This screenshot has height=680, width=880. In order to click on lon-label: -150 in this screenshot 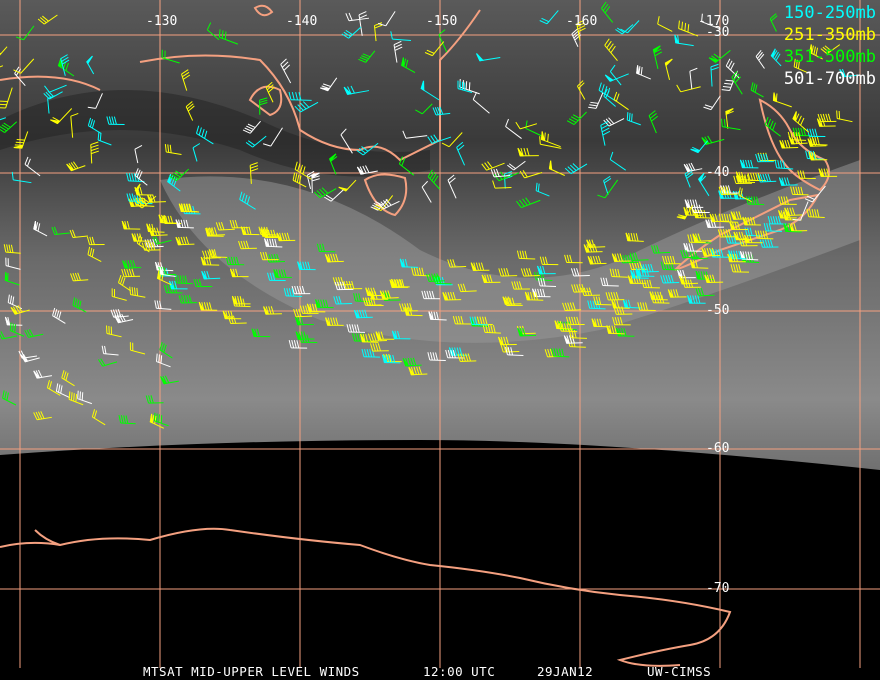, I will do `click(442, 21)`.